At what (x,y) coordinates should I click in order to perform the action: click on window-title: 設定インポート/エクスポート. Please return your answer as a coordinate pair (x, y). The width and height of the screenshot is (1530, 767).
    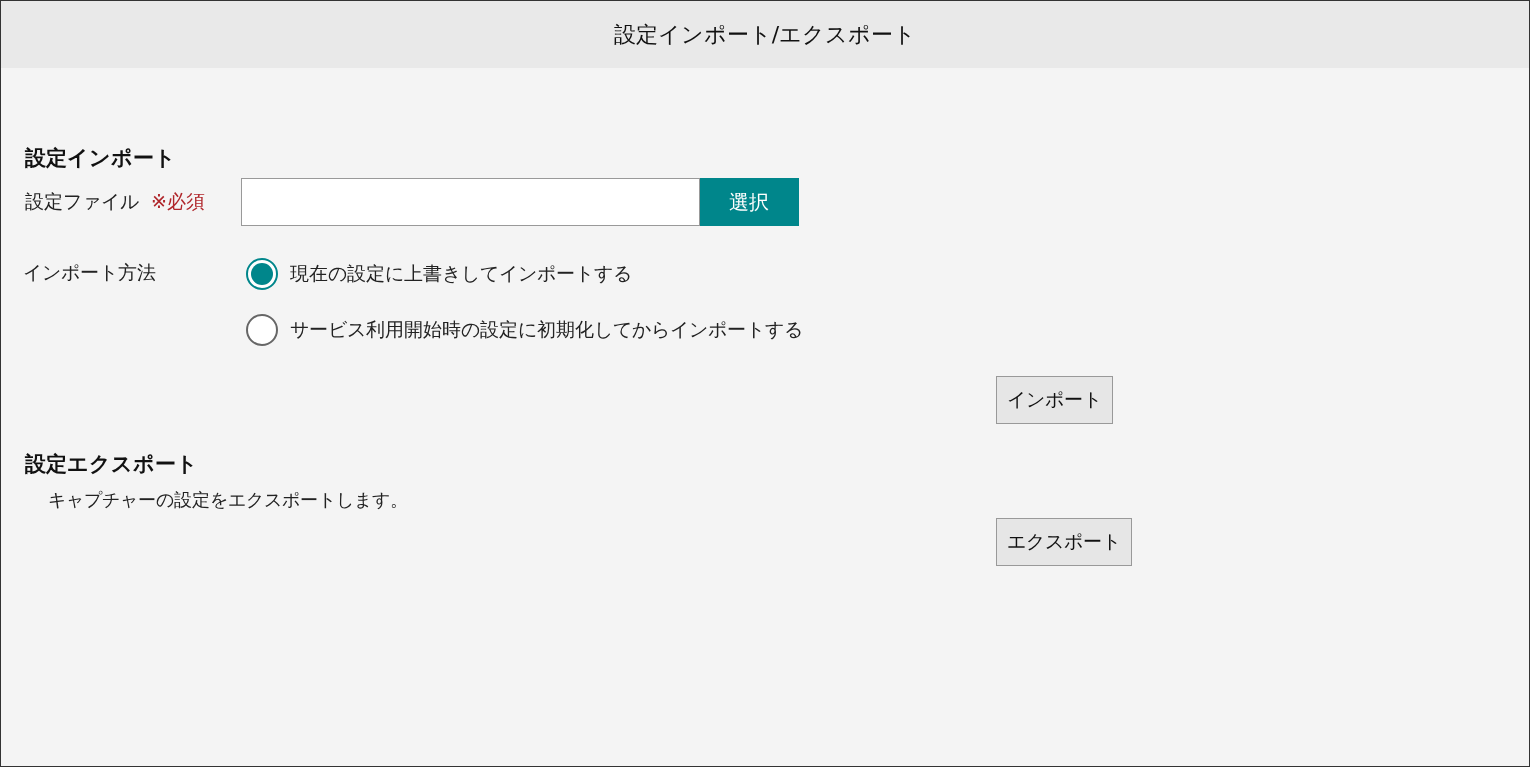
    Looking at the image, I should click on (765, 34).